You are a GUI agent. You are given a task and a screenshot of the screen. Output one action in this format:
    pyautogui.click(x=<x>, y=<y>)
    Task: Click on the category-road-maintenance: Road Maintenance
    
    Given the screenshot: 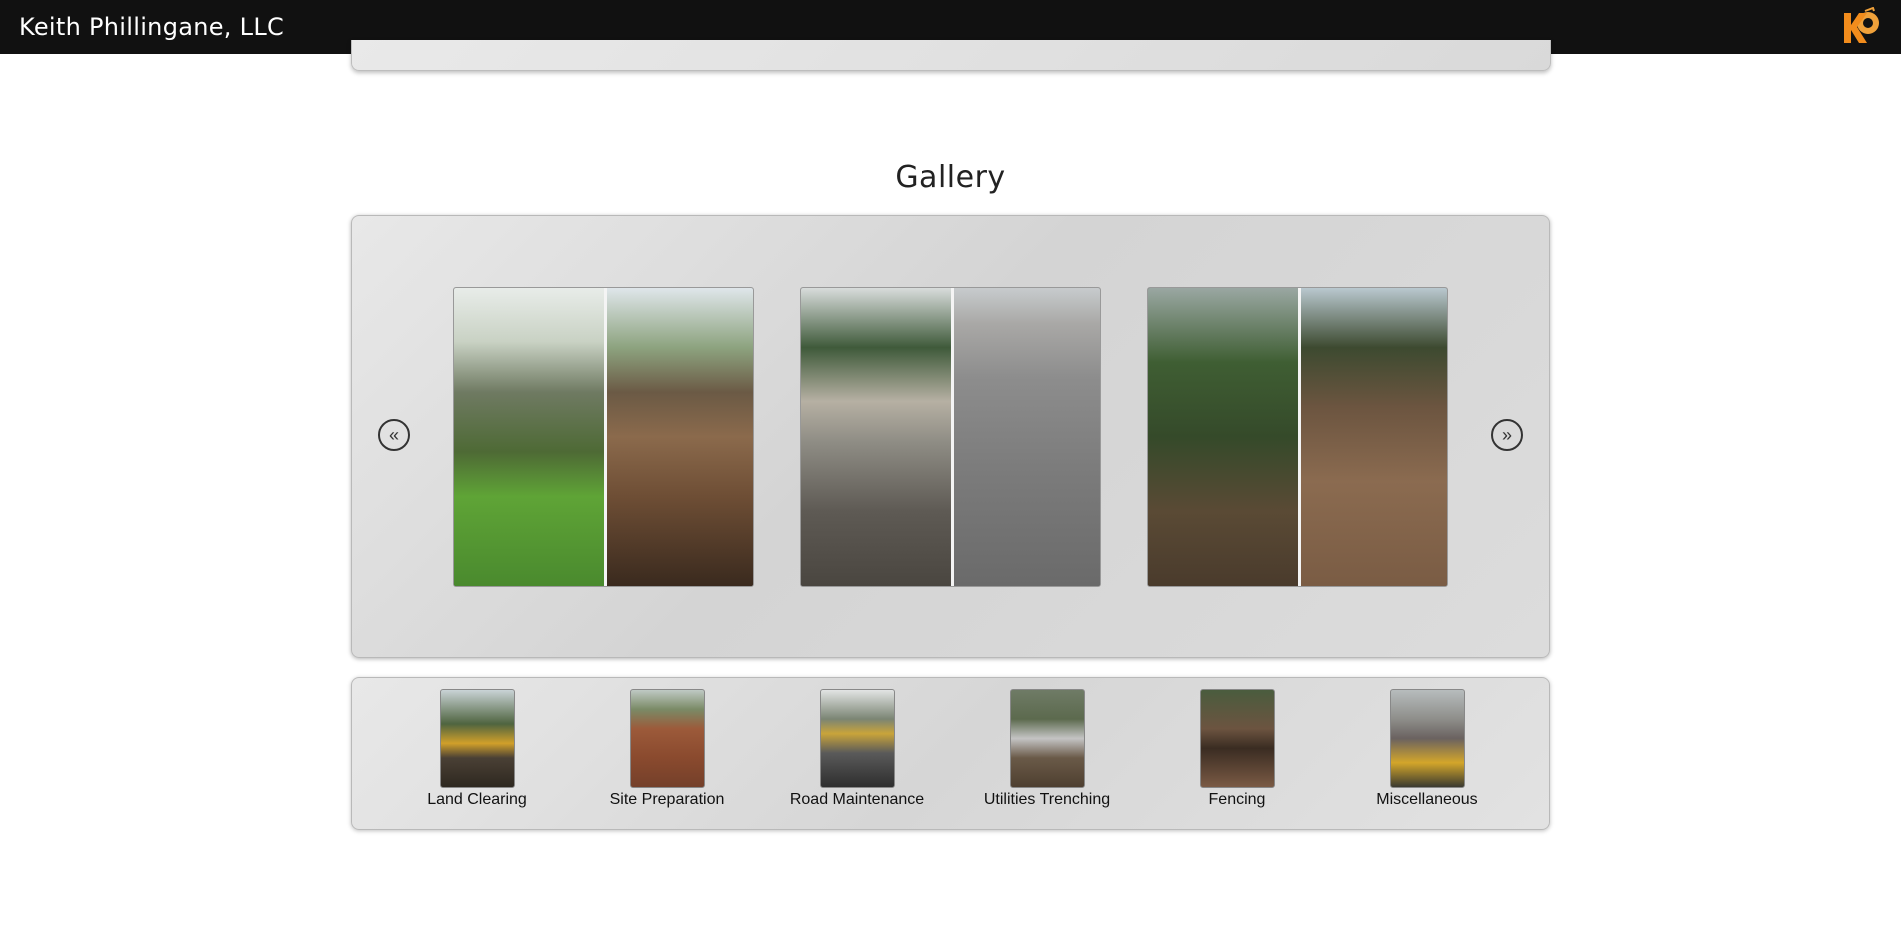 What is the action you would take?
    pyautogui.click(x=857, y=749)
    